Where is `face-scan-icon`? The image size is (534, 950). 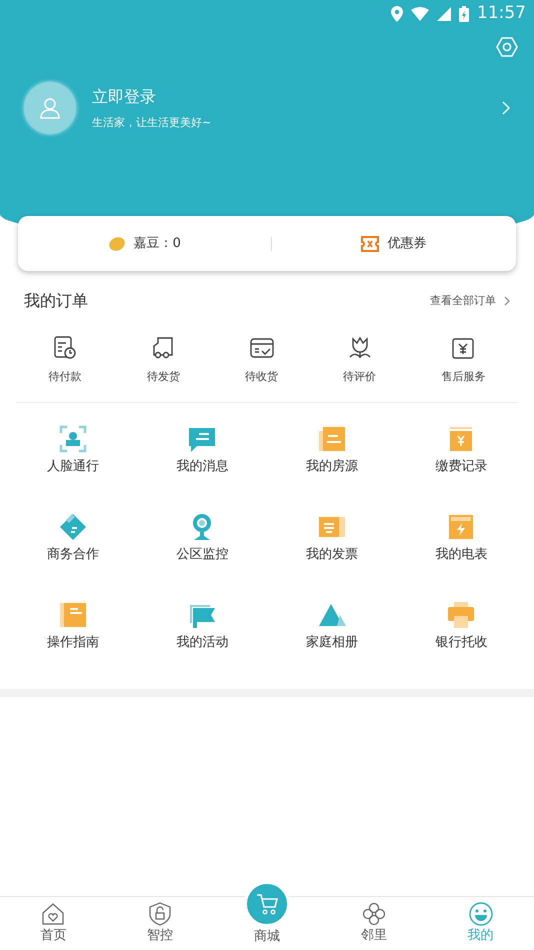 face-scan-icon is located at coordinates (72, 438).